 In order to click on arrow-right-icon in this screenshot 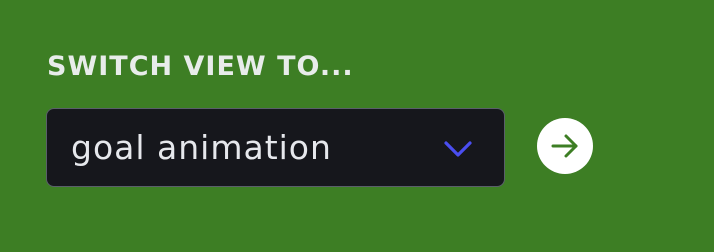, I will do `click(564, 146)`.